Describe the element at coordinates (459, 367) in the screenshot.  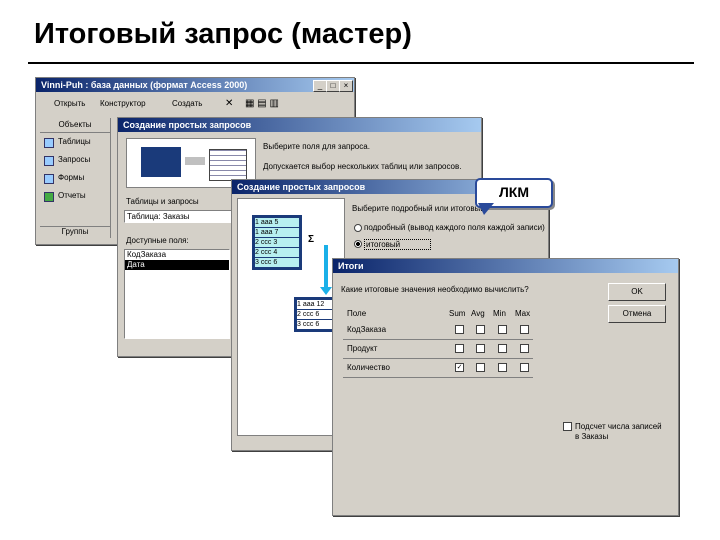
I see `checkbox-sum-checked: ✓` at that location.